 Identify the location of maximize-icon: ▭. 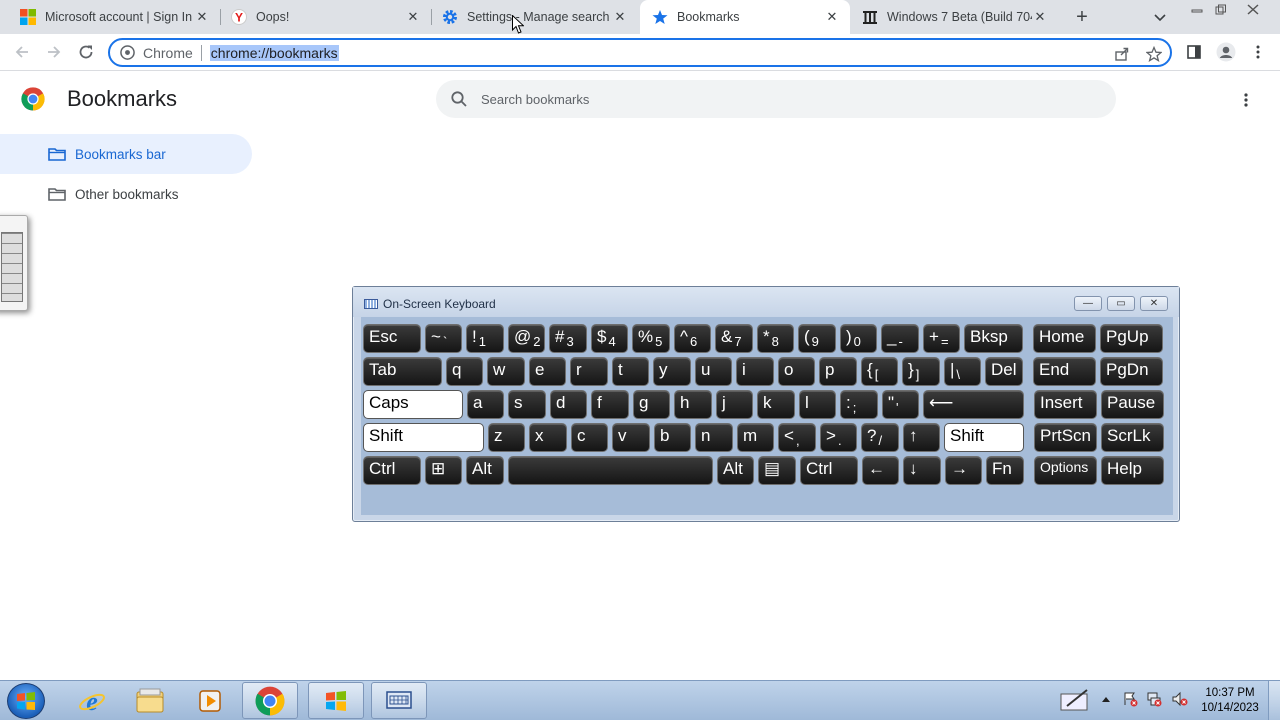
(1121, 303).